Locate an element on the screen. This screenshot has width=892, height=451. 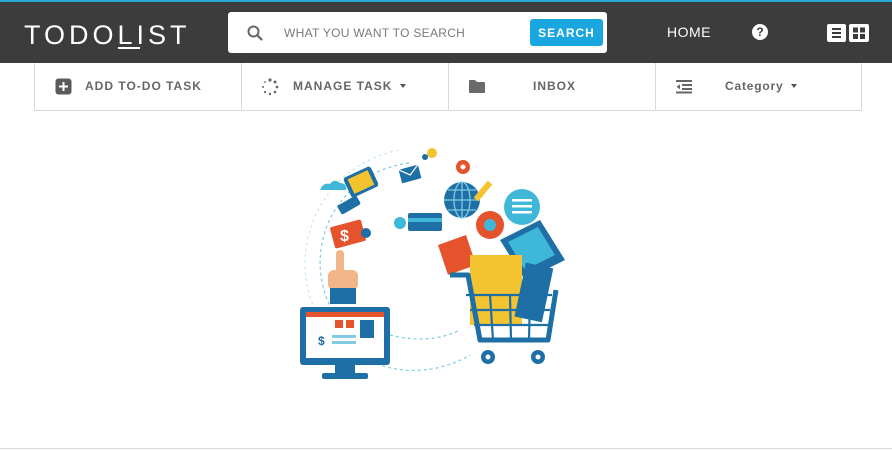
footer-divider is located at coordinates (446, 448).